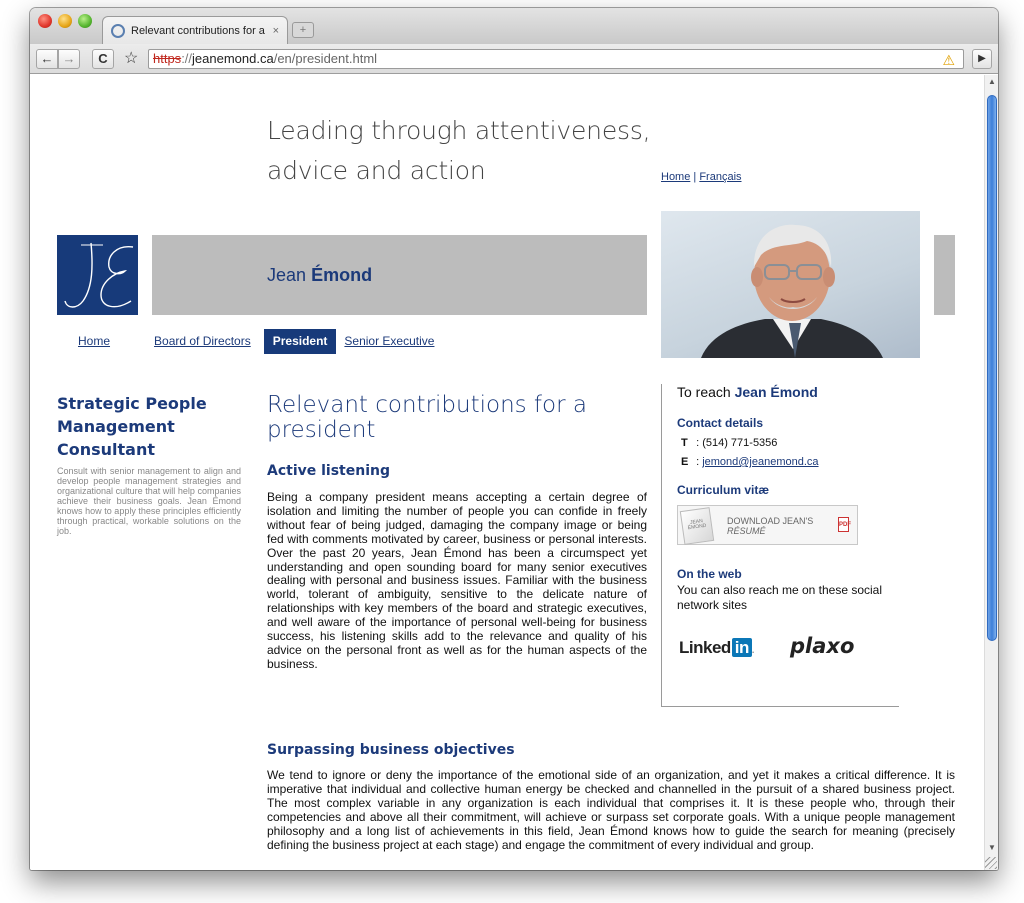  I want to click on nav-president-active: President, so click(300, 341).